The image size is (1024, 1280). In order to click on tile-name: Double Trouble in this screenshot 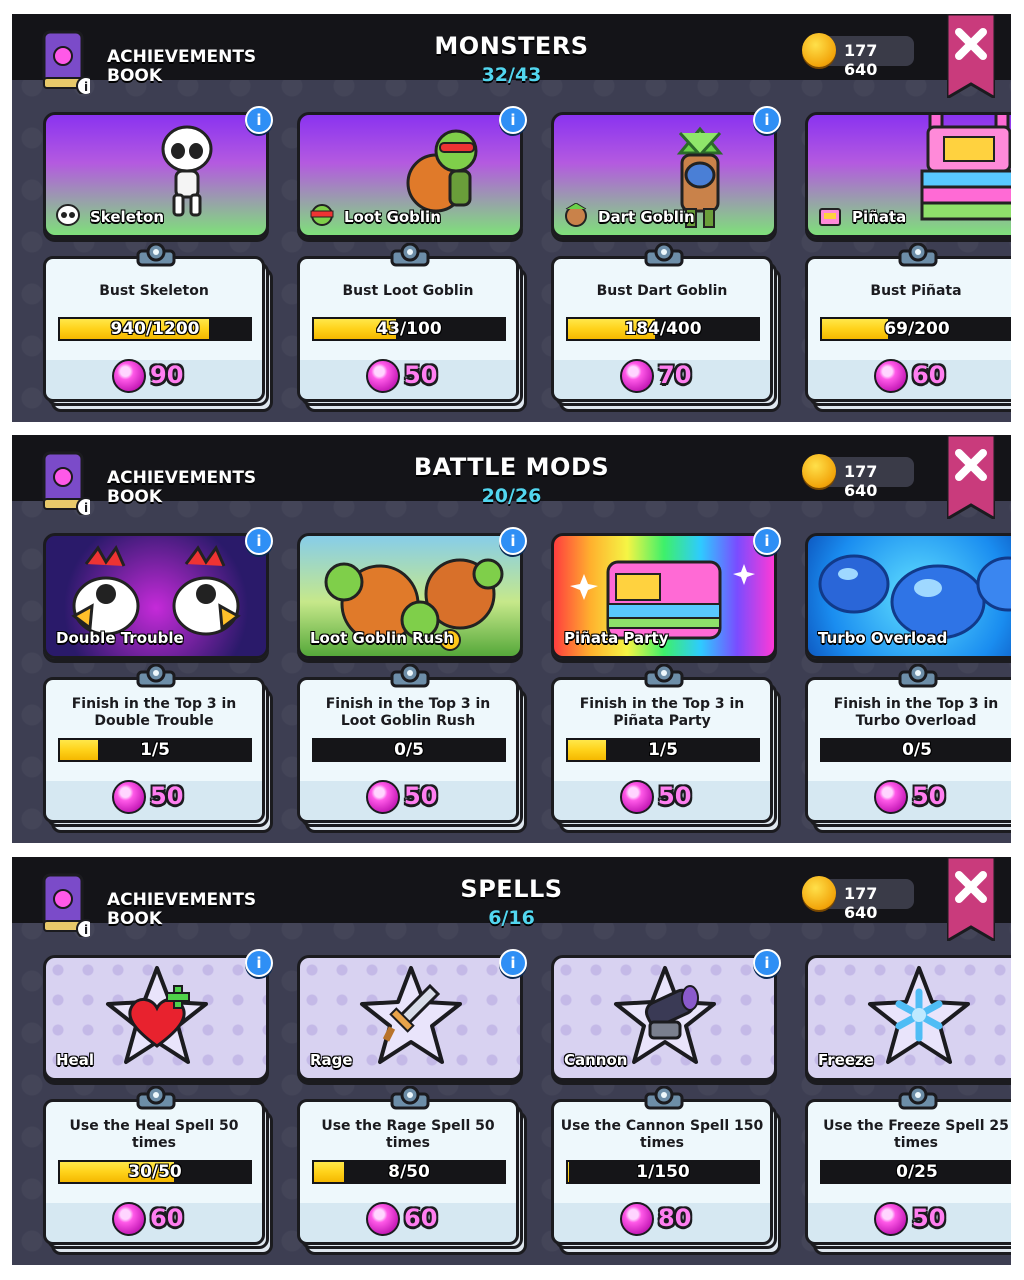, I will do `click(120, 638)`.